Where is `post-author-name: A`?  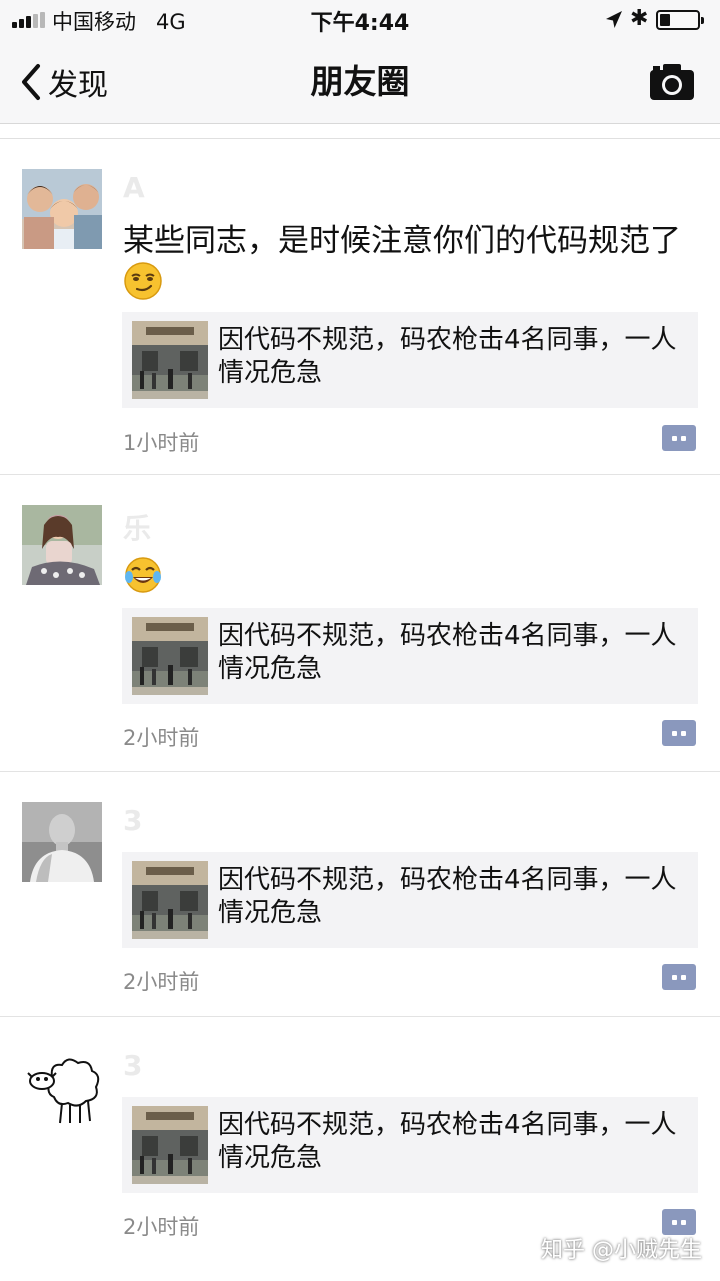
post-author-name: A is located at coordinates (134, 187).